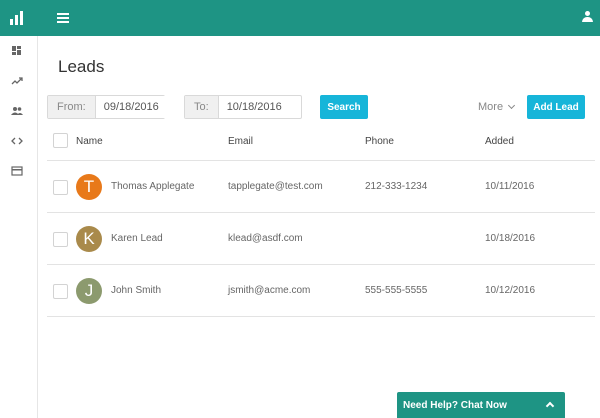 This screenshot has height=418, width=600. What do you see at coordinates (89, 141) in the screenshot?
I see `header-name: Name` at bounding box center [89, 141].